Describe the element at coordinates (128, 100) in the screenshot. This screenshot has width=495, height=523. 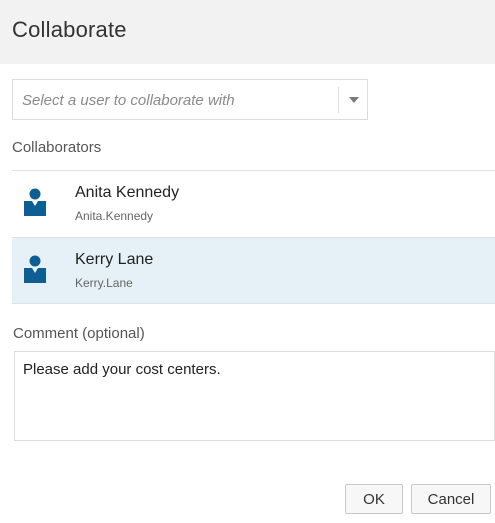
I see `user-select-placeholder: Select a user to collaborate with` at that location.